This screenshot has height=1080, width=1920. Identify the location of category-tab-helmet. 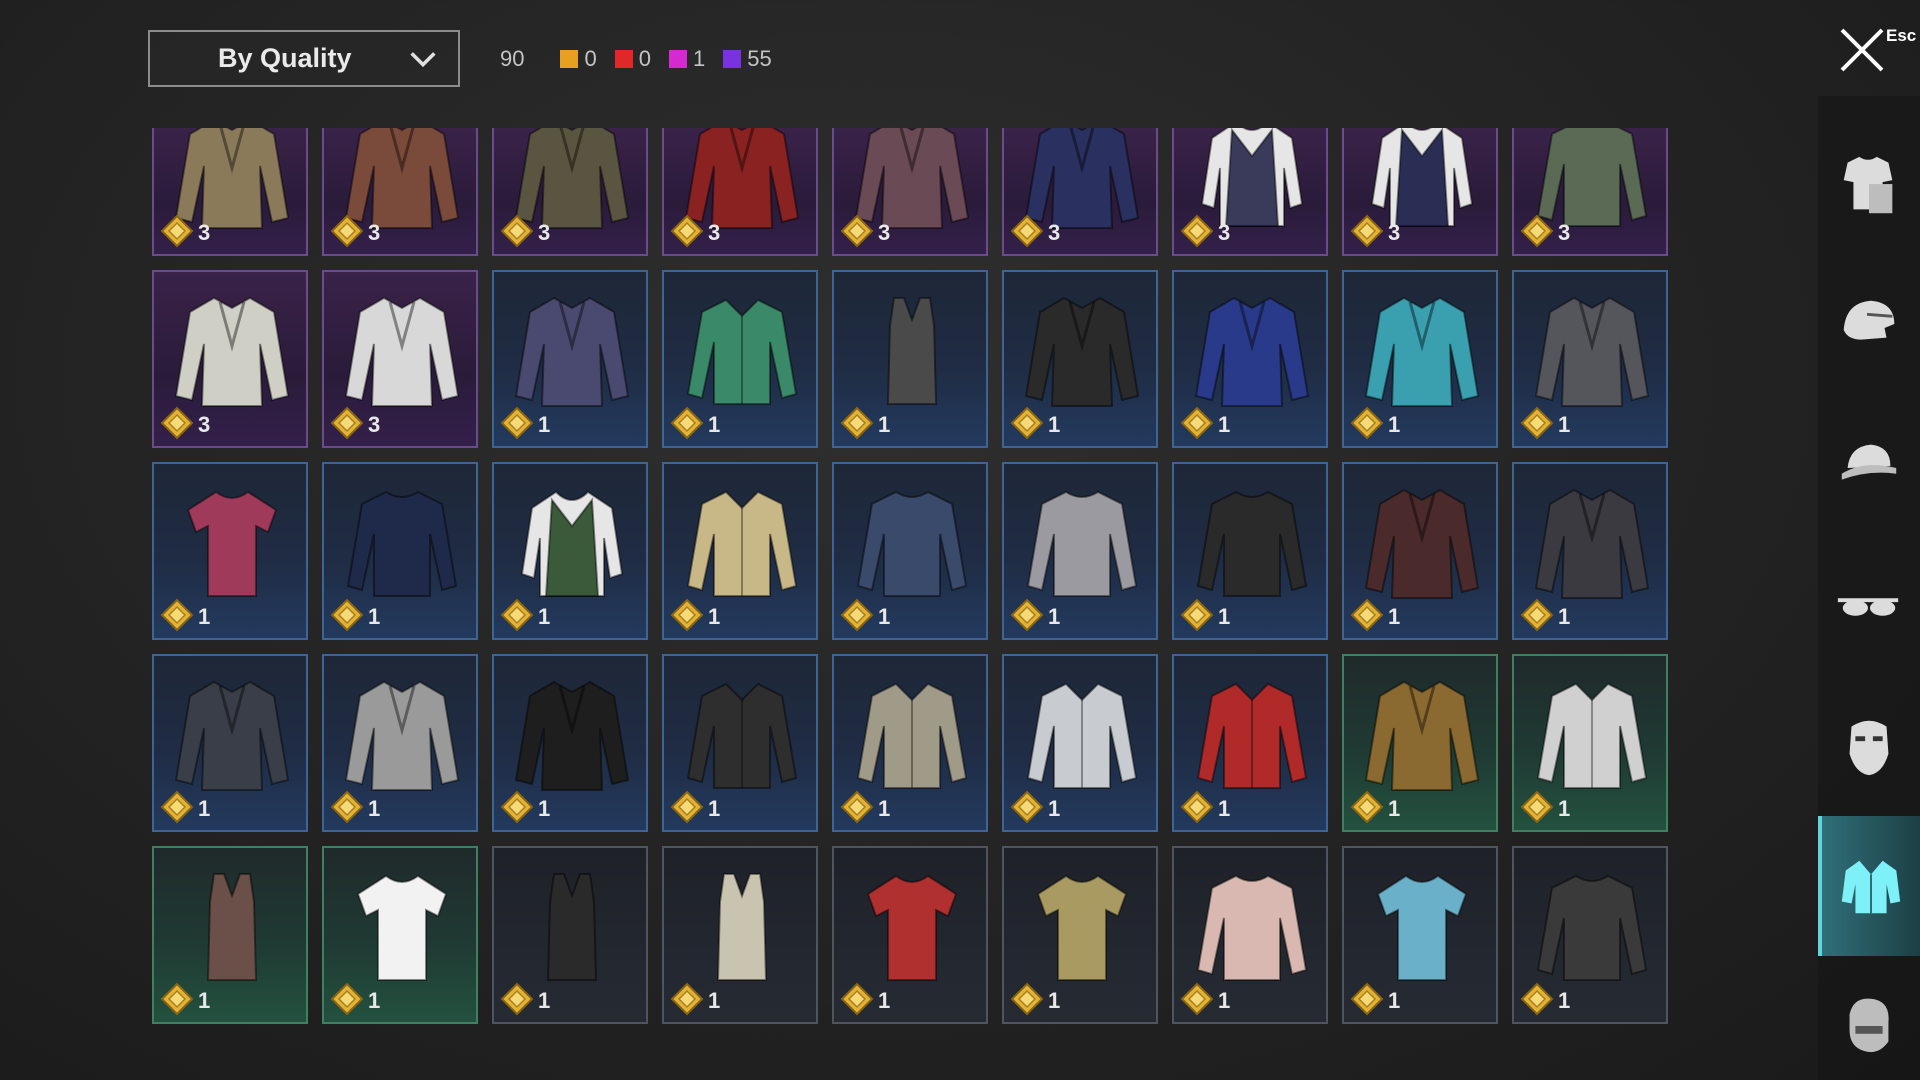
(1869, 326).